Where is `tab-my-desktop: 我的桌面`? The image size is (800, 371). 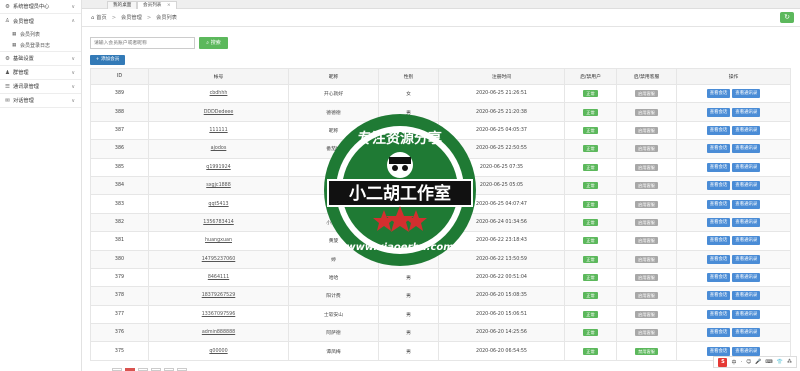
tab-my-desktop: 我的桌面 is located at coordinates (122, 5).